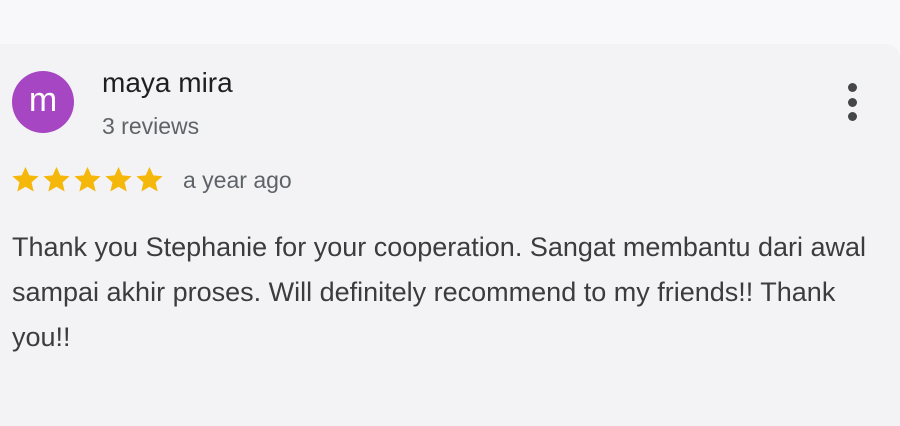 This screenshot has height=426, width=900. I want to click on star-rating, so click(87, 179).